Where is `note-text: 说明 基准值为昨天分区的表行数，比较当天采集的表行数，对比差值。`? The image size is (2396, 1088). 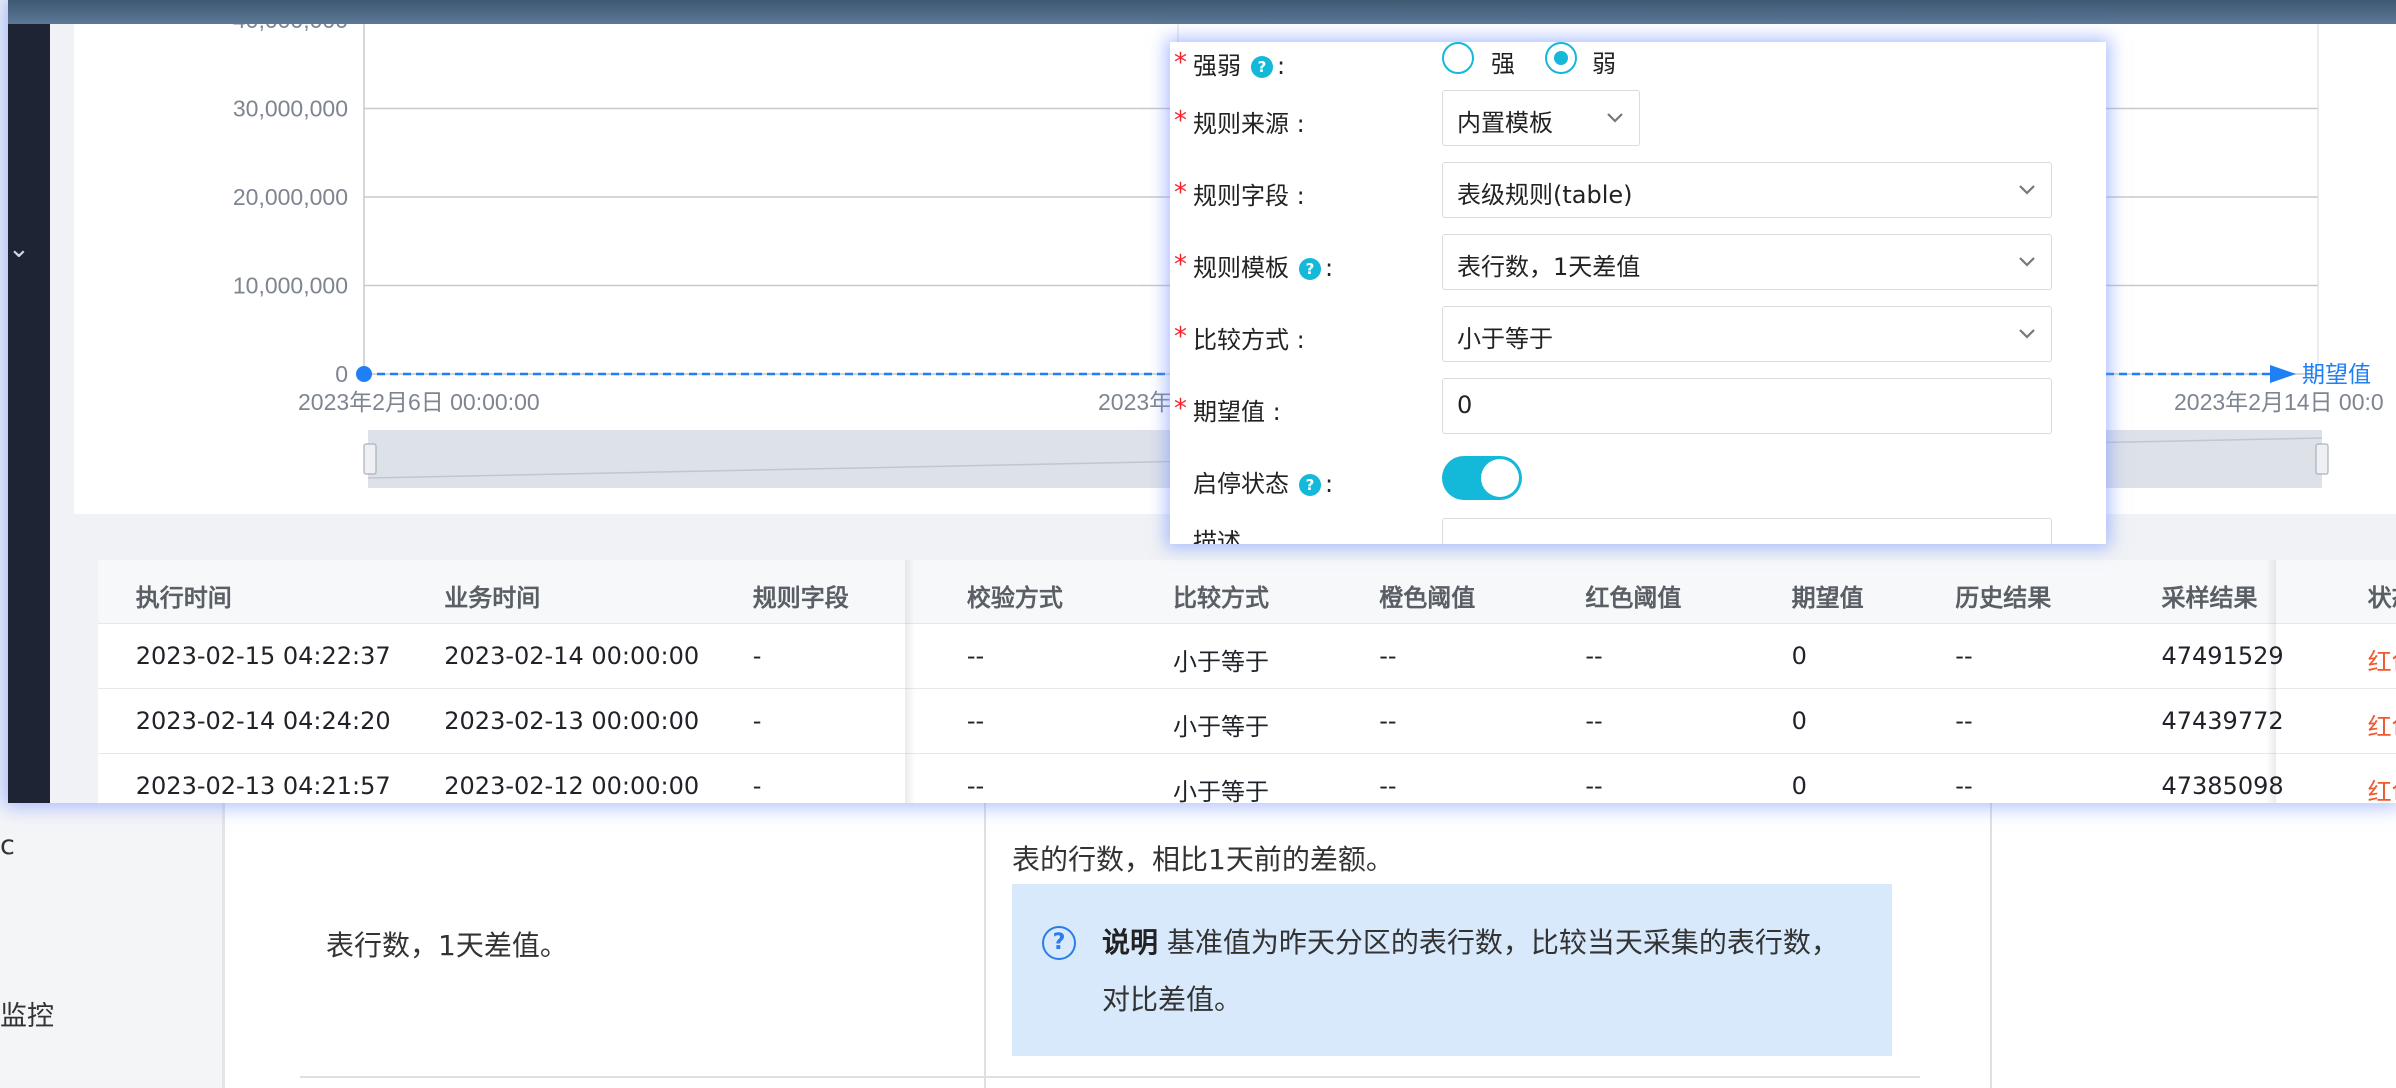
note-text: 说明 基准值为昨天分区的表行数，比较当天采集的表行数，对比差值。 is located at coordinates (1472, 971).